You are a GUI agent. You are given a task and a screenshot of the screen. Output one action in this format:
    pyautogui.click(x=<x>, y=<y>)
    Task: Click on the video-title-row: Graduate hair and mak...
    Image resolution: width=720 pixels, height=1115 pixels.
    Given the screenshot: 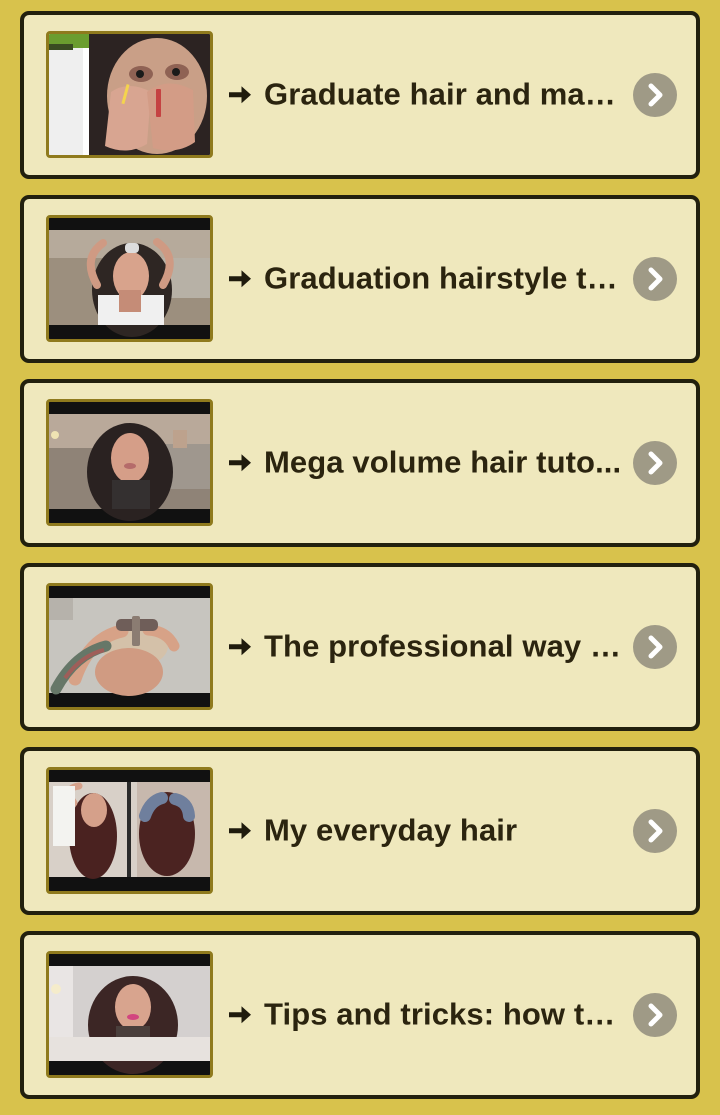 What is the action you would take?
    pyautogui.click(x=425, y=95)
    